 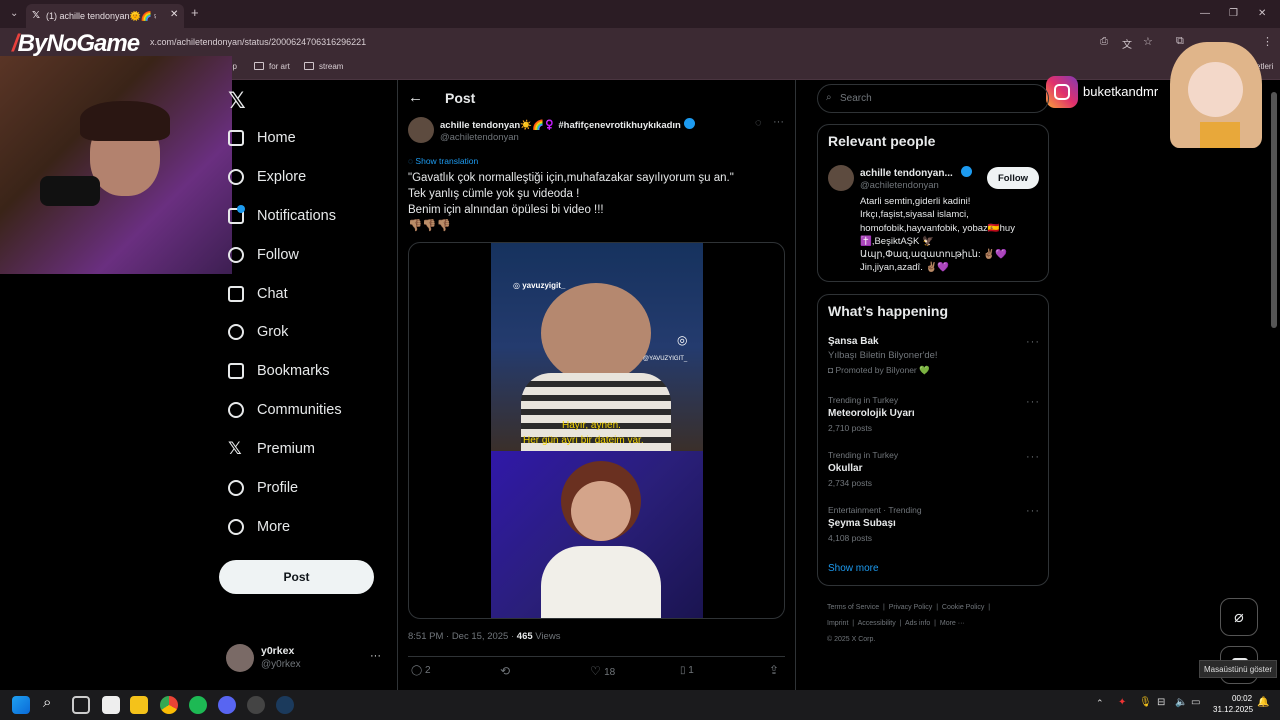 What do you see at coordinates (479, 137) in the screenshot?
I see `author-handle: @achiletendonyan` at bounding box center [479, 137].